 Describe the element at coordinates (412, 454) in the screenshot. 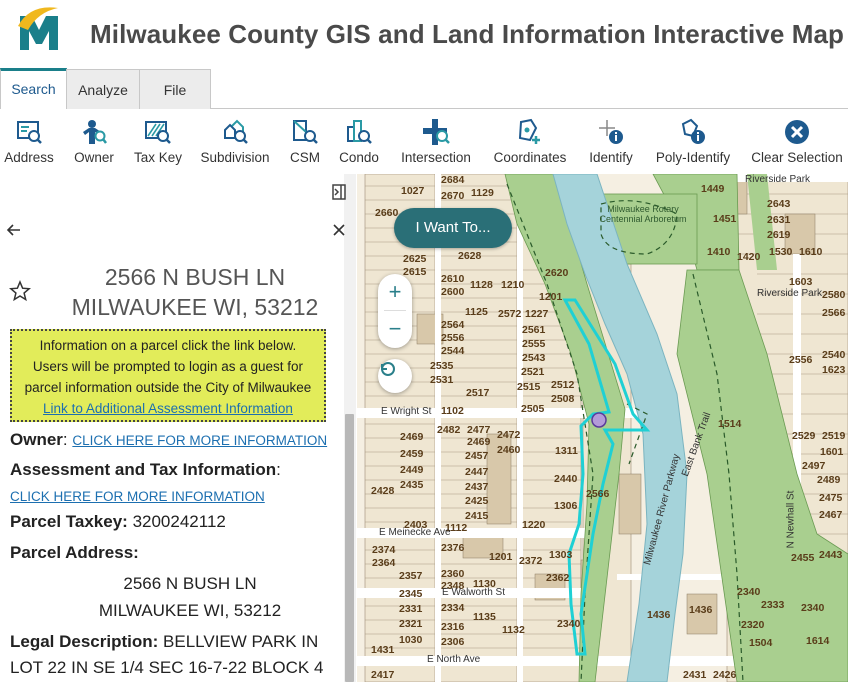

I see `parcel-number: 2459` at that location.